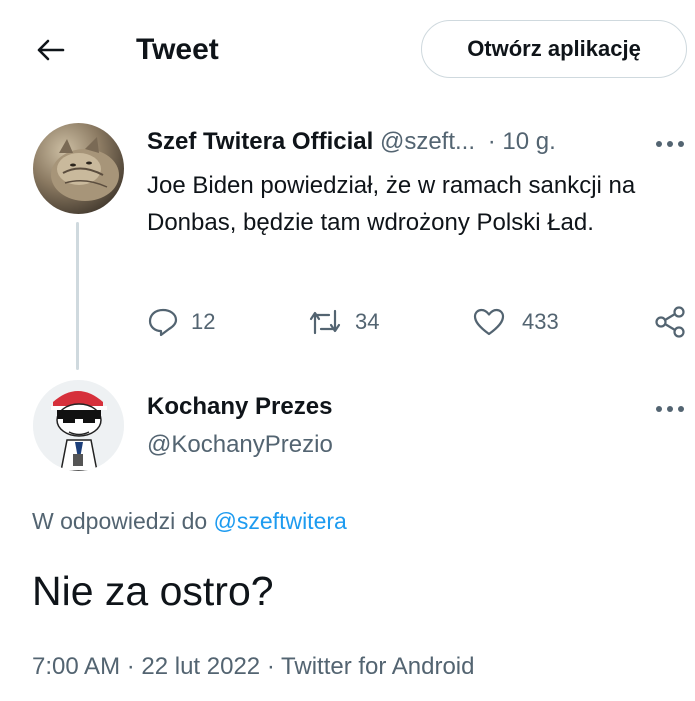 This screenshot has height=701, width=695. What do you see at coordinates (153, 591) in the screenshot?
I see `main-tweet-text: Nie za ostro?` at bounding box center [153, 591].